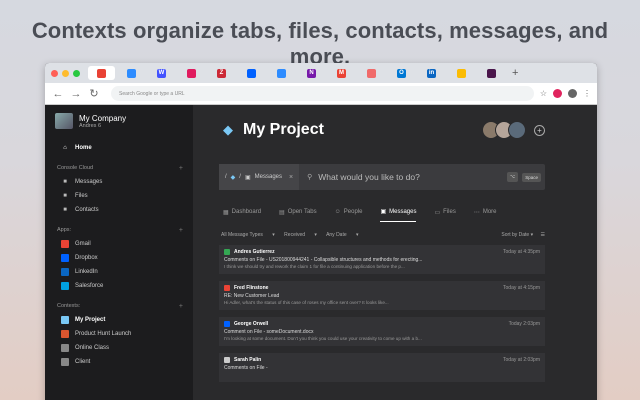 This screenshot has width=640, height=400. Describe the element at coordinates (489, 212) in the screenshot. I see `tab-label: More` at that location.